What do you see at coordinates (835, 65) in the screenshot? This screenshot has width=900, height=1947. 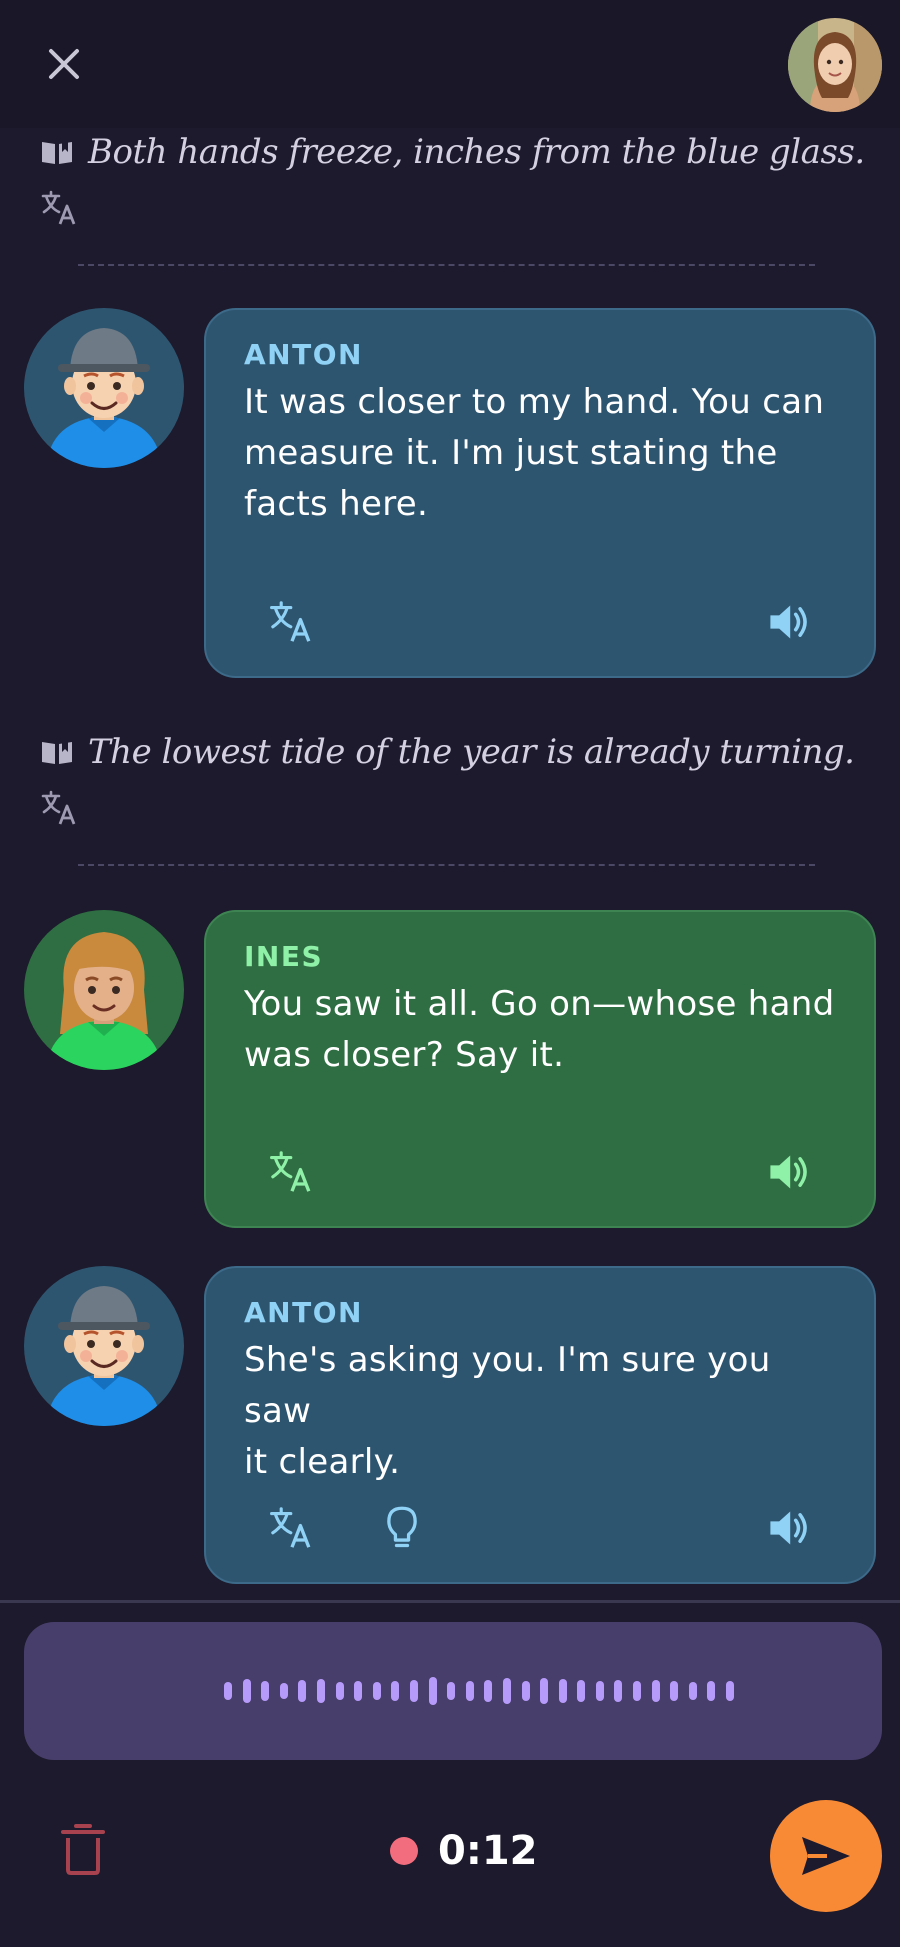 I see `user-avatar` at bounding box center [835, 65].